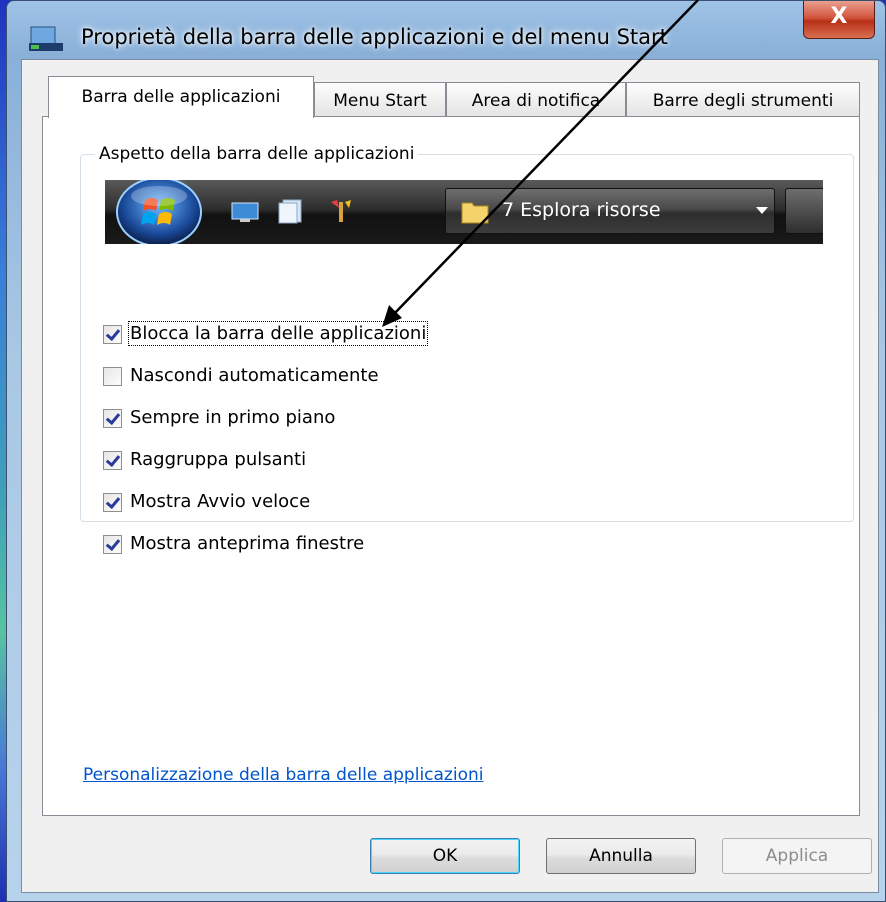  I want to click on folder-icon, so click(475, 213).